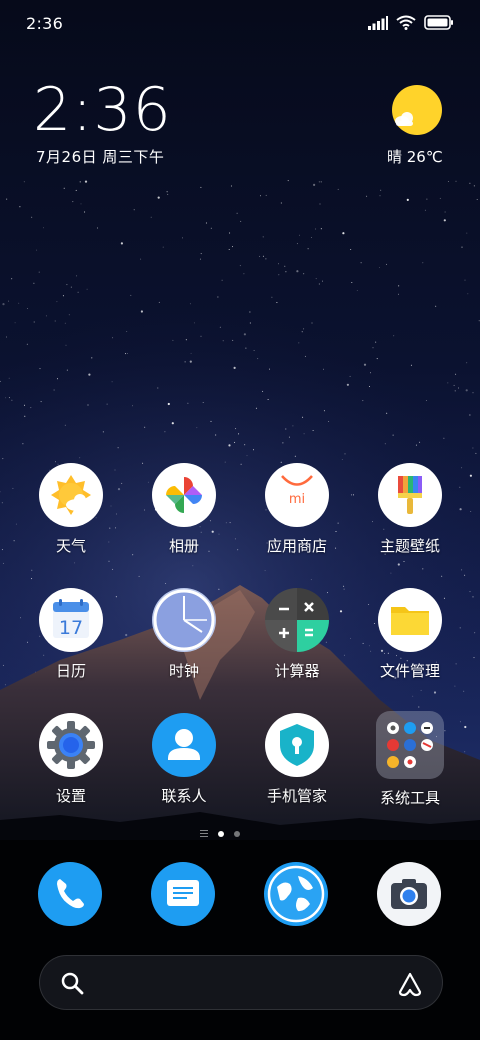 Image resolution: width=480 pixels, height=1040 pixels. Describe the element at coordinates (70, 671) in the screenshot. I see `app-label: 日历` at that location.